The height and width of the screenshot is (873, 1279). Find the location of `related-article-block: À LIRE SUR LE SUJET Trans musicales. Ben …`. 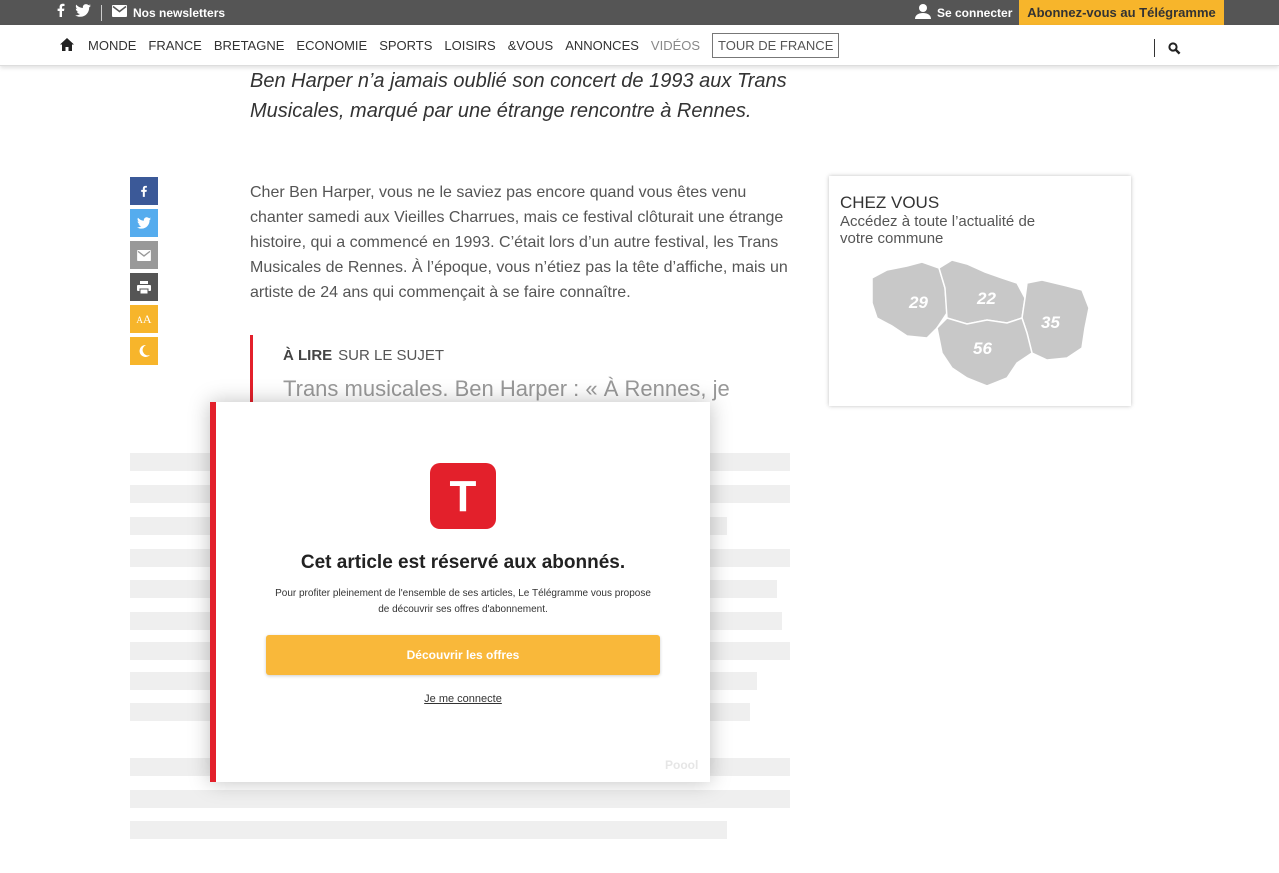

related-article-block: À LIRE SUR LE SUJET Trans musicales. Ben … is located at coordinates (522, 372).